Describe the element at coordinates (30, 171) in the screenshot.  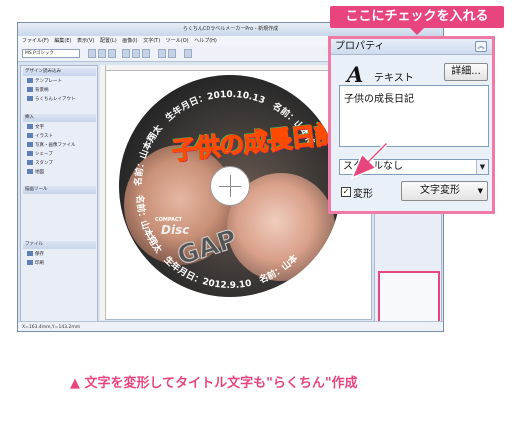
I see `map-icon` at that location.